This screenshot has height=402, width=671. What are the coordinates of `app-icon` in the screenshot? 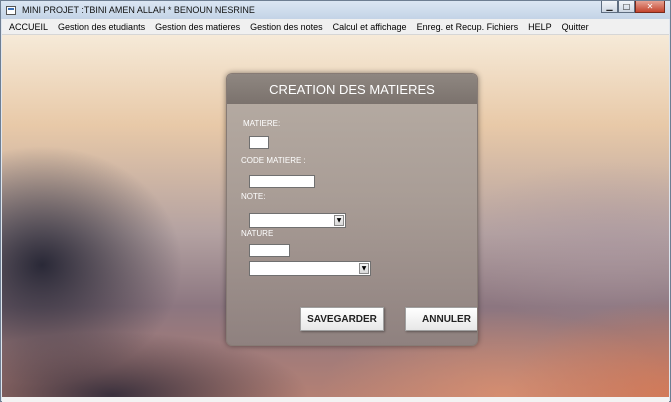 It's located at (11, 10).